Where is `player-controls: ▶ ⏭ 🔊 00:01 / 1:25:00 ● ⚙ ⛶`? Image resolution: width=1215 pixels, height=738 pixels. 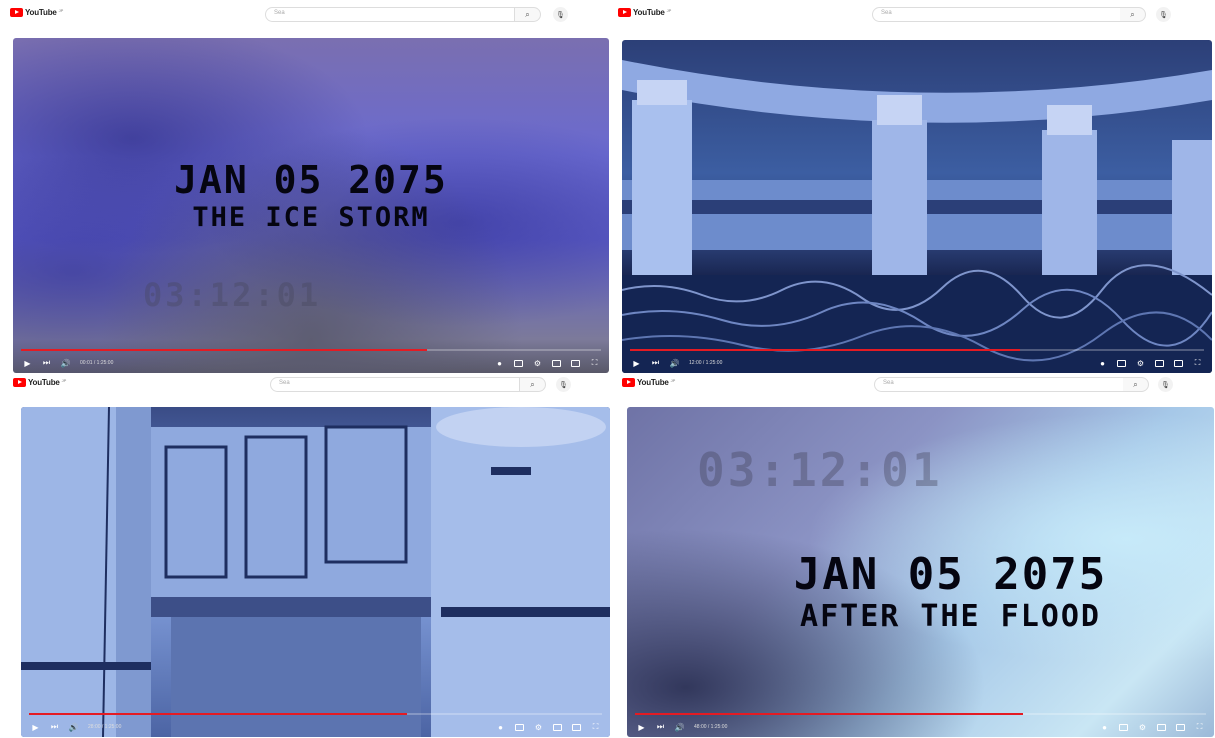
player-controls: ▶ ⏭ 🔊 00:01 / 1:25:00 ● ⚙ ⛶ is located at coordinates (311, 363).